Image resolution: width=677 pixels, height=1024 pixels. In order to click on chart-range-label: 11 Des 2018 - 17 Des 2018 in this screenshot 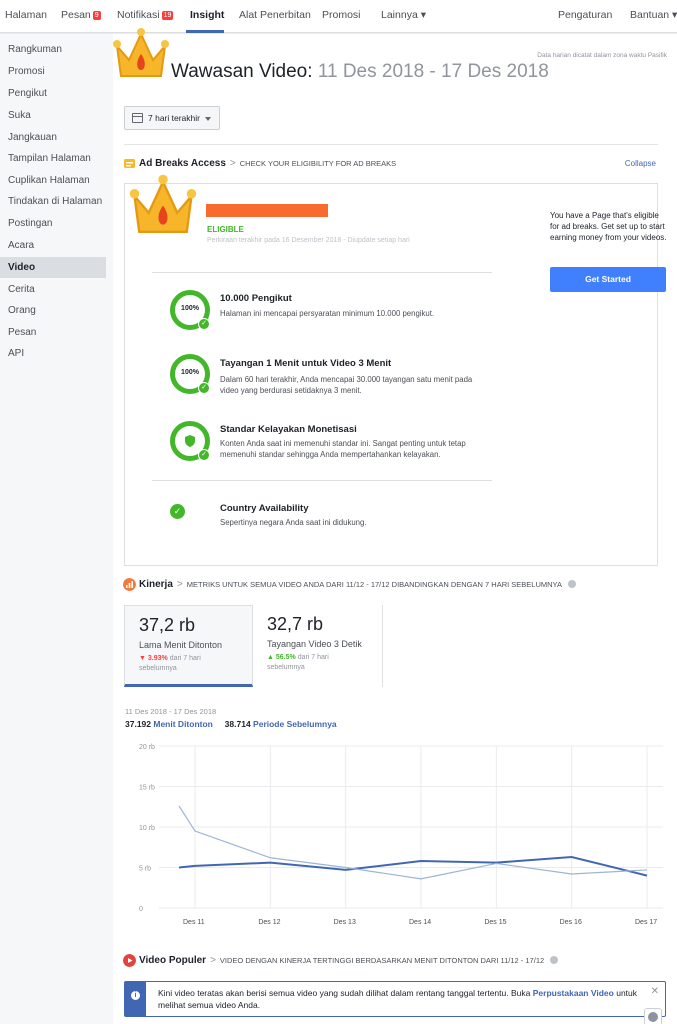, I will do `click(171, 711)`.